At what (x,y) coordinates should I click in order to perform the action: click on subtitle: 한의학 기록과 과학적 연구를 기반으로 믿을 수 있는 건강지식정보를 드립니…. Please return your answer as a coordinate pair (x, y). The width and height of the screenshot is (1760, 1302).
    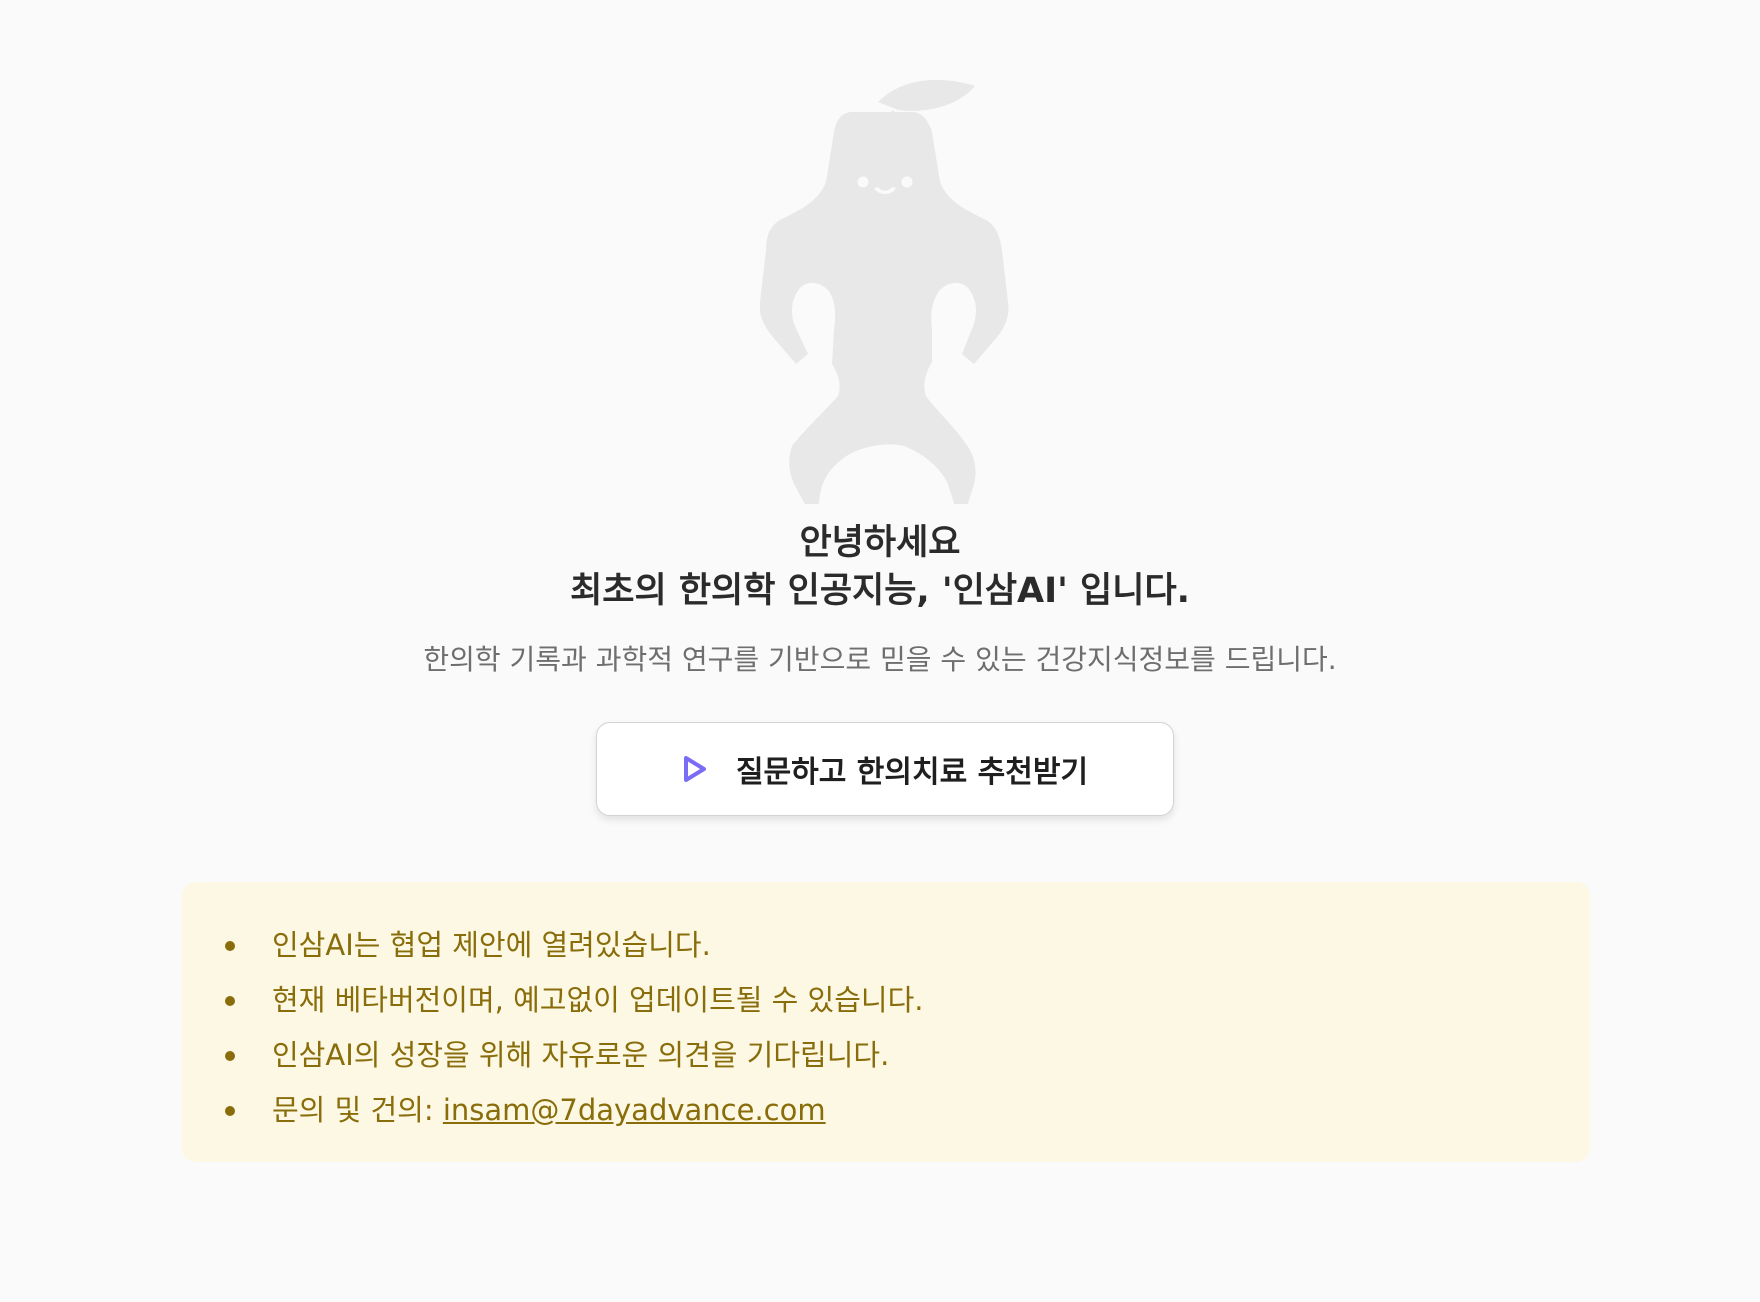
    Looking at the image, I should click on (880, 659).